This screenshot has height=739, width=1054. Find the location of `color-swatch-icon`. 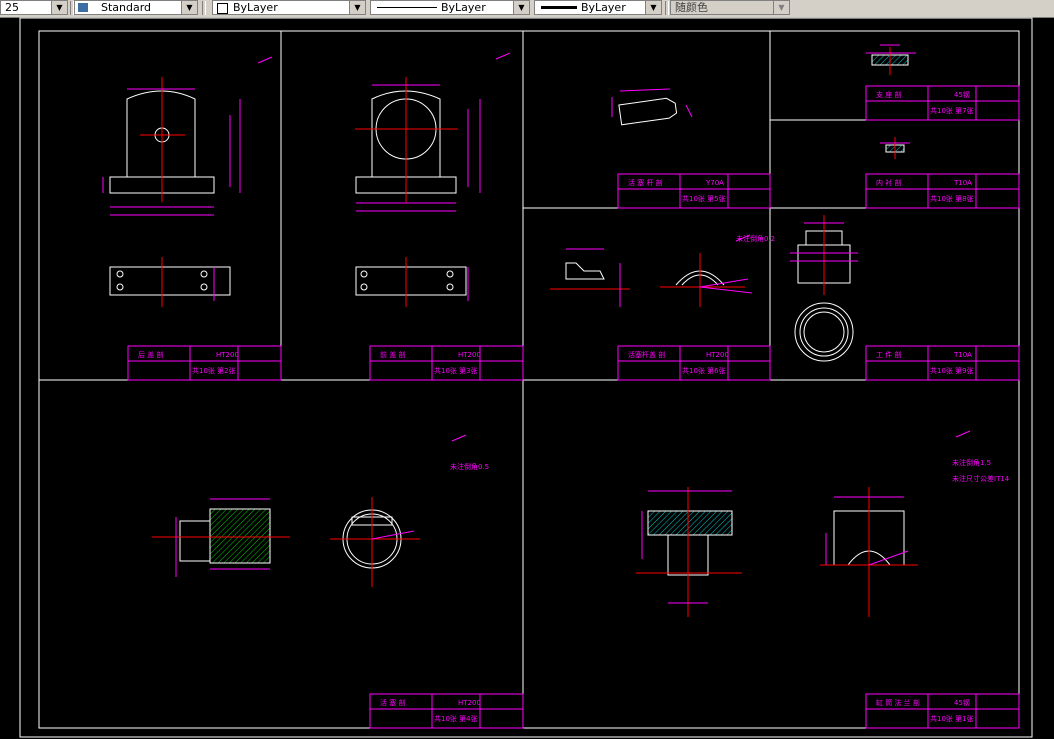

color-swatch-icon is located at coordinates (222, 8).